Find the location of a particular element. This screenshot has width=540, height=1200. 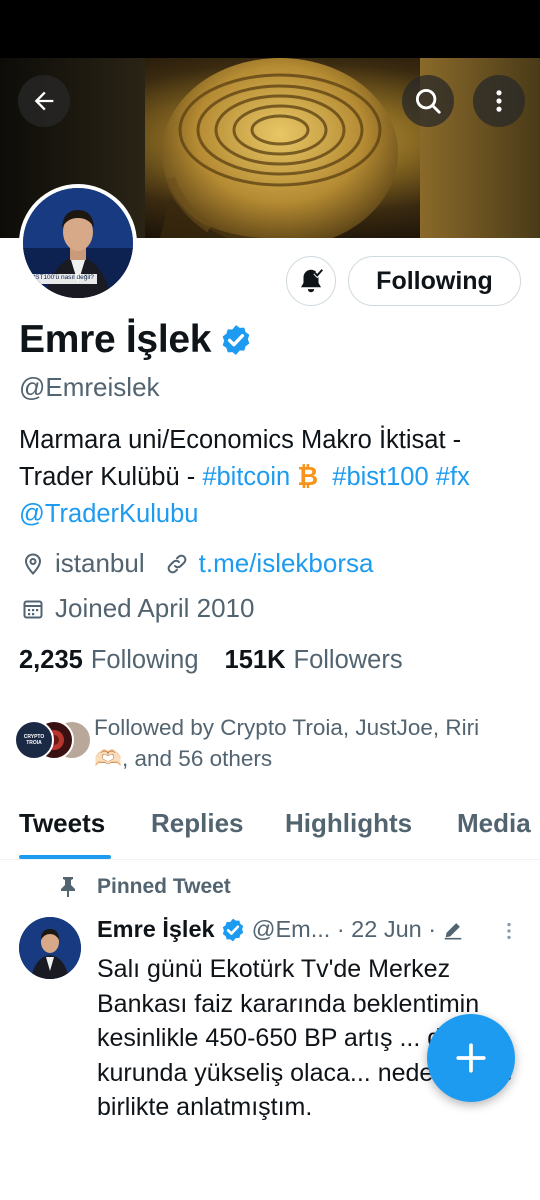

hashtag-fx: #fx is located at coordinates (453, 477).